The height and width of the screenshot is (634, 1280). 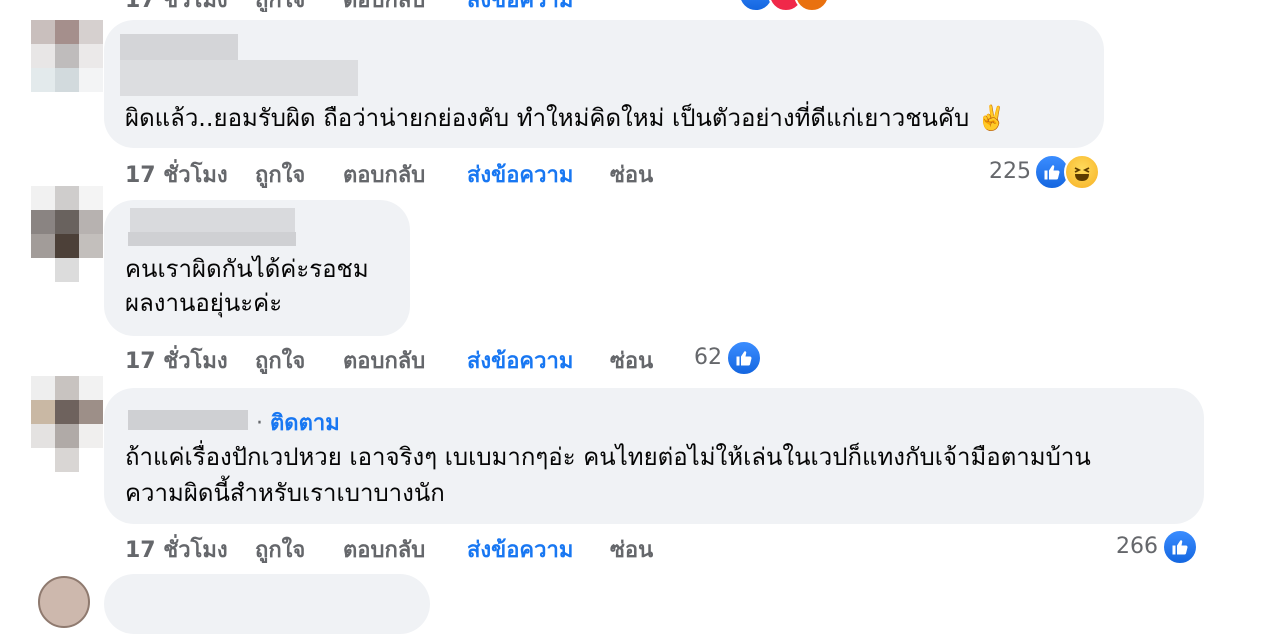 What do you see at coordinates (64, 602) in the screenshot?
I see `avatar-partial` at bounding box center [64, 602].